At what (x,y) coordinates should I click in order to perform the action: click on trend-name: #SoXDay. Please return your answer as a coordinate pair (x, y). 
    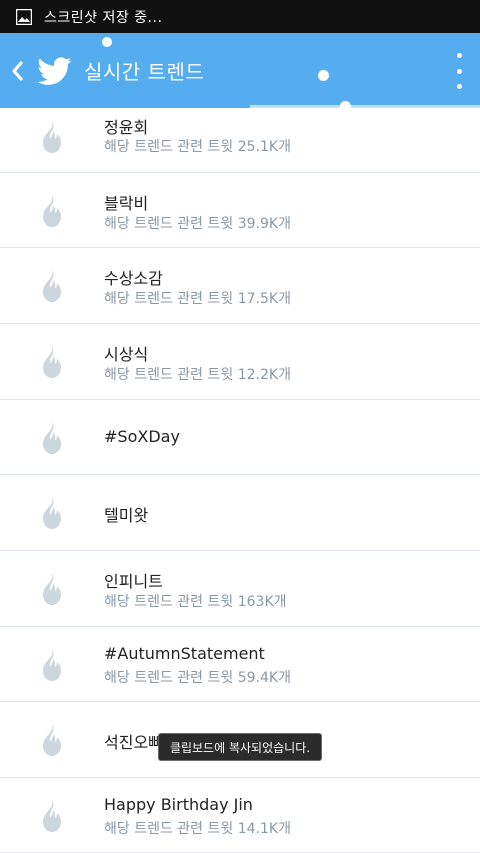
    Looking at the image, I should click on (142, 436).